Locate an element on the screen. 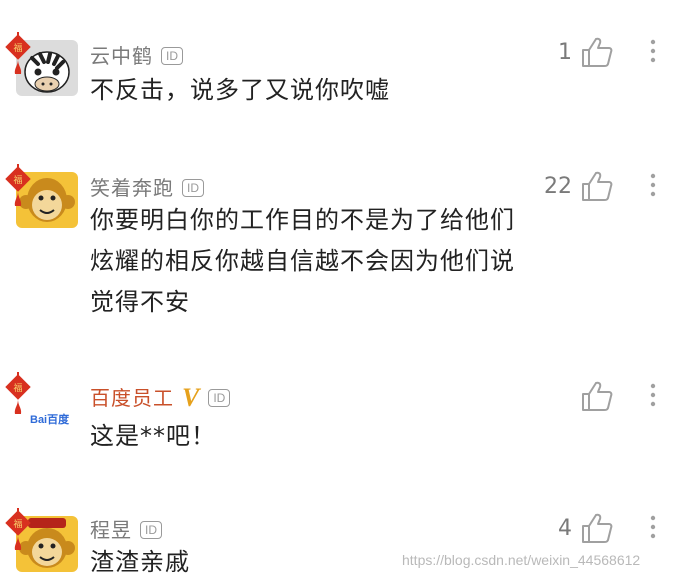 This screenshot has width=682, height=584. like-count: 4 is located at coordinates (565, 528).